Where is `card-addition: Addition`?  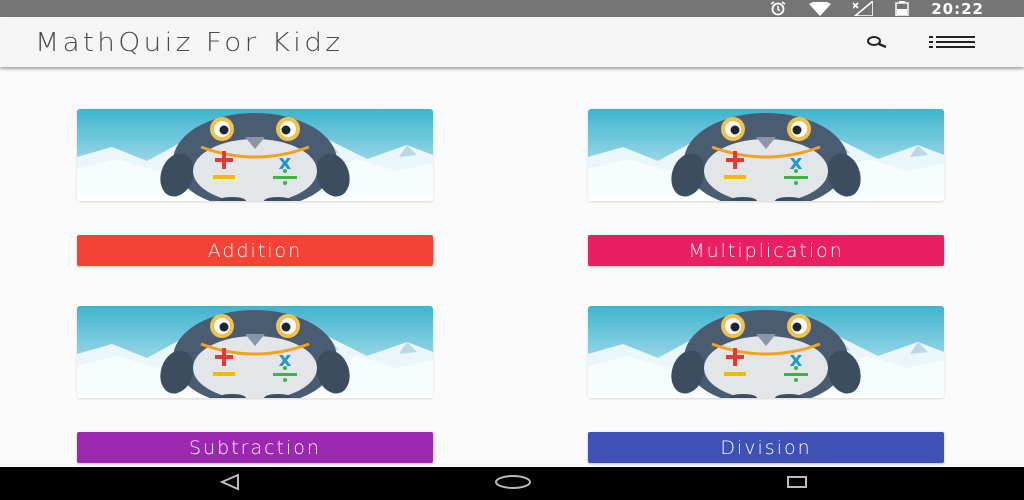
card-addition: Addition is located at coordinates (255, 187).